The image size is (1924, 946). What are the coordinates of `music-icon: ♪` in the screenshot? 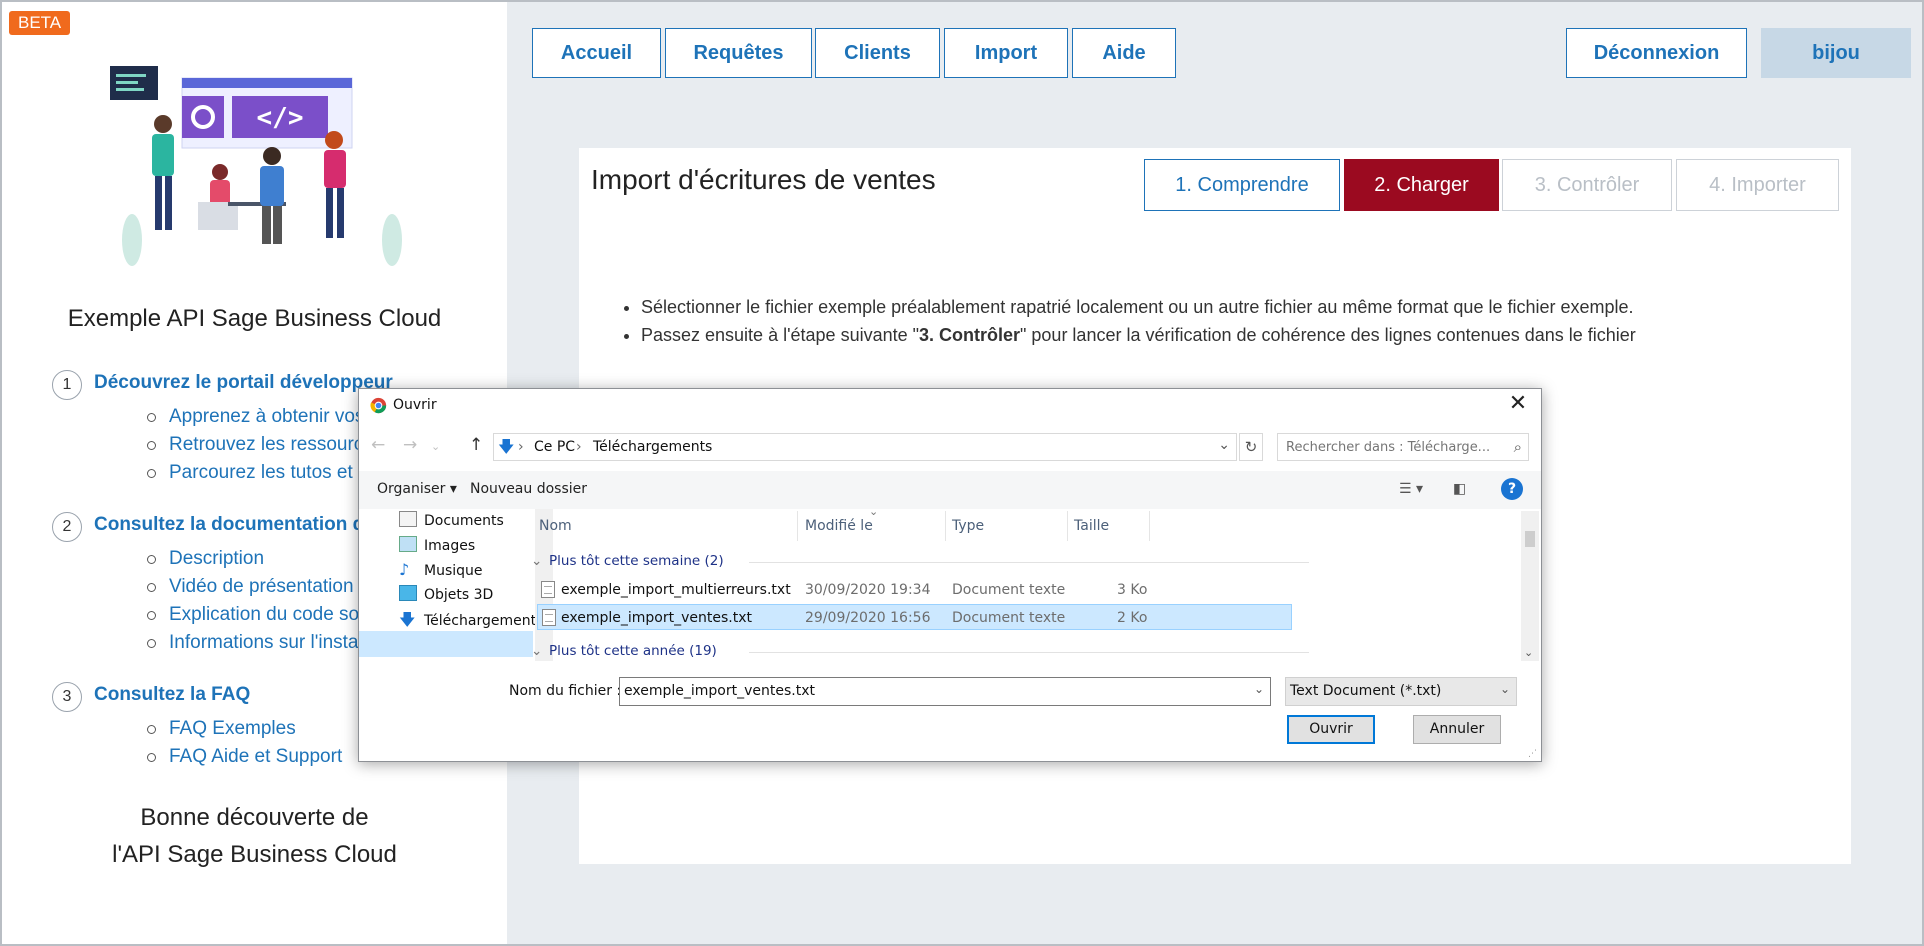 It's located at (404, 569).